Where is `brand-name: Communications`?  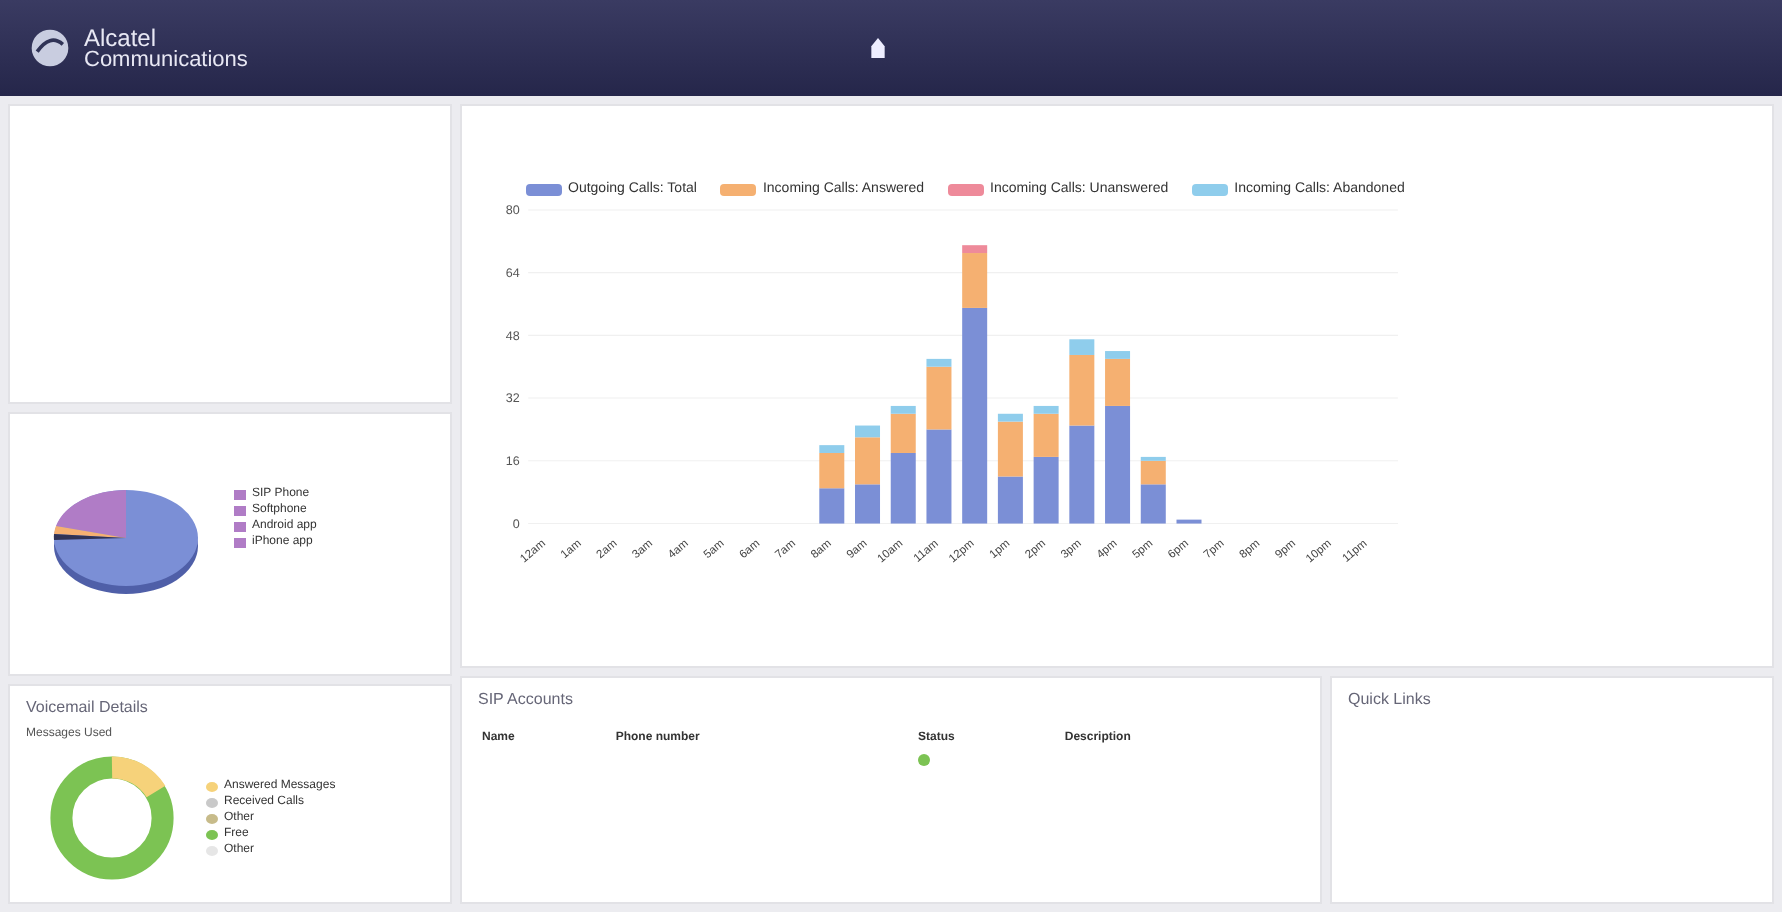
brand-name: Communications is located at coordinates (166, 60).